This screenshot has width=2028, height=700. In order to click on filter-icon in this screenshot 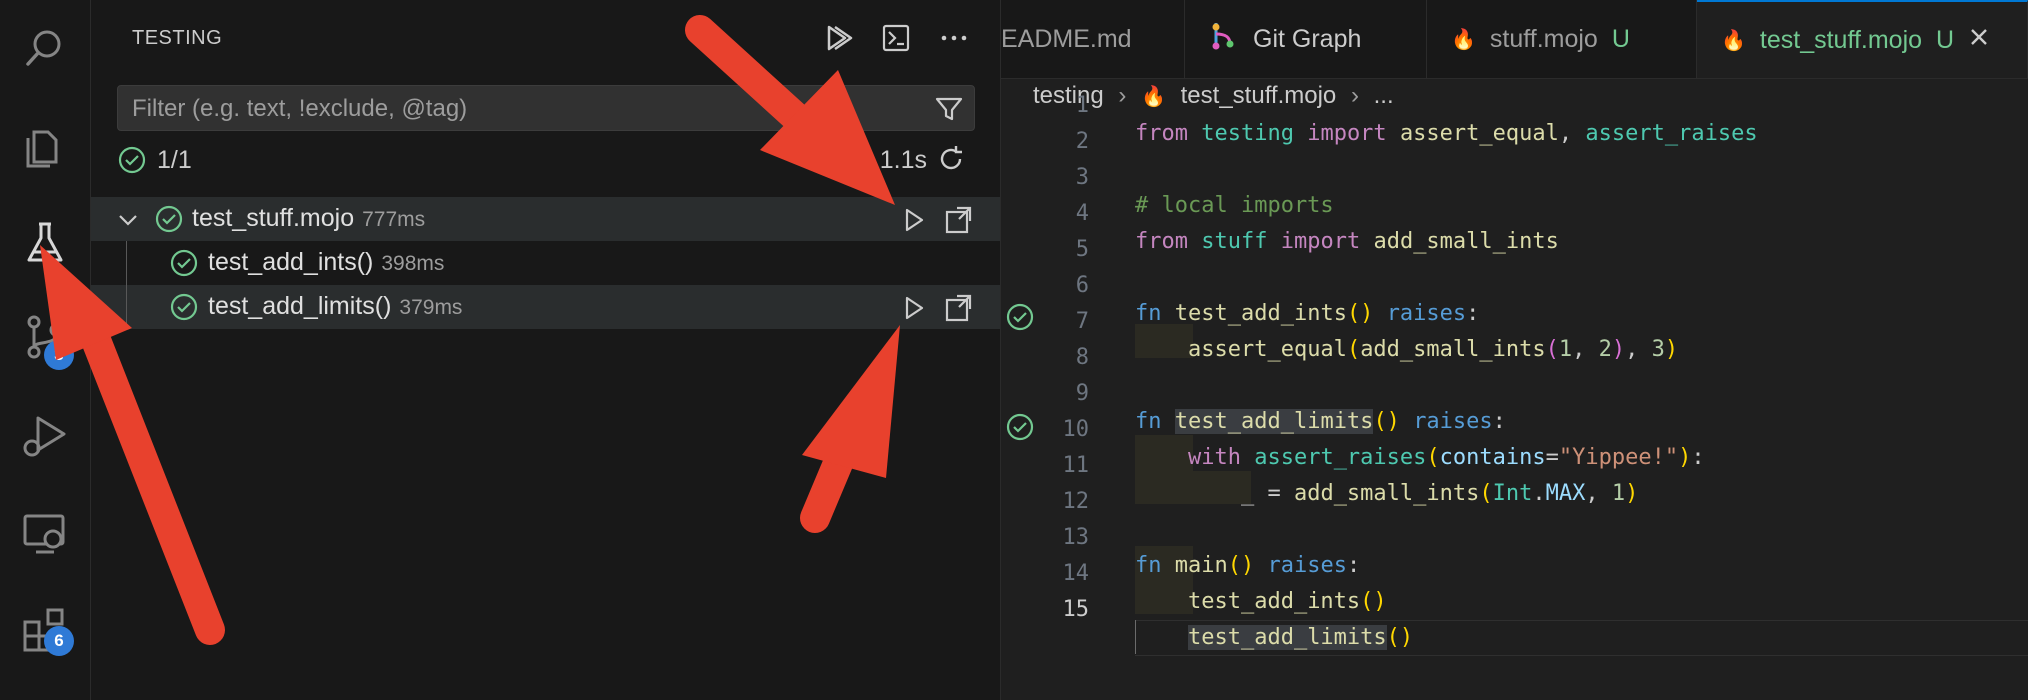, I will do `click(949, 111)`.